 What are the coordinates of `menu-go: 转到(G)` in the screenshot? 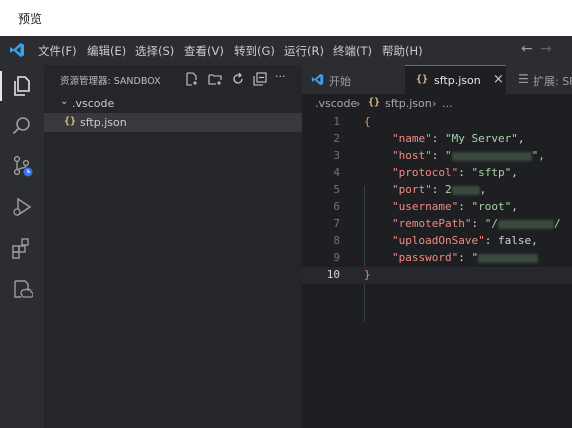 It's located at (254, 51).